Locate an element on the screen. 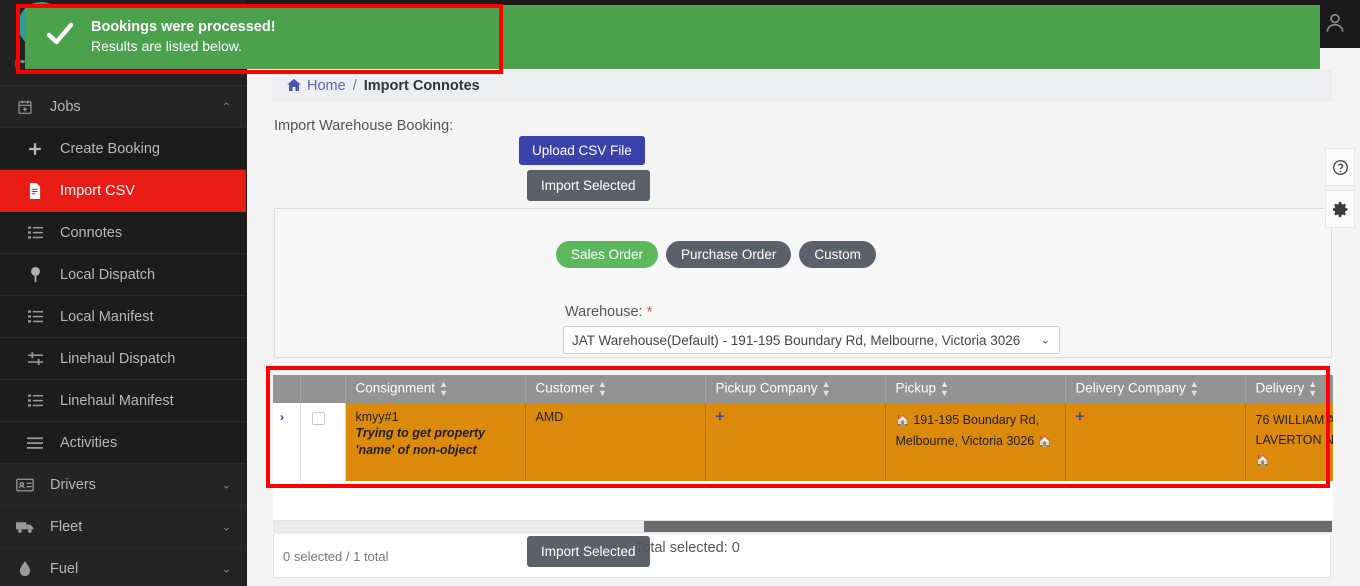 The image size is (1360, 586). sidebar-item-label: Local Dispatch is located at coordinates (108, 274).